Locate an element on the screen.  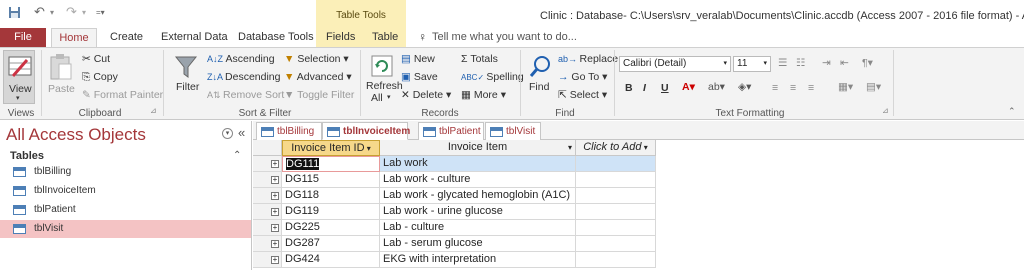
bold-button: B is located at coordinates (629, 88).